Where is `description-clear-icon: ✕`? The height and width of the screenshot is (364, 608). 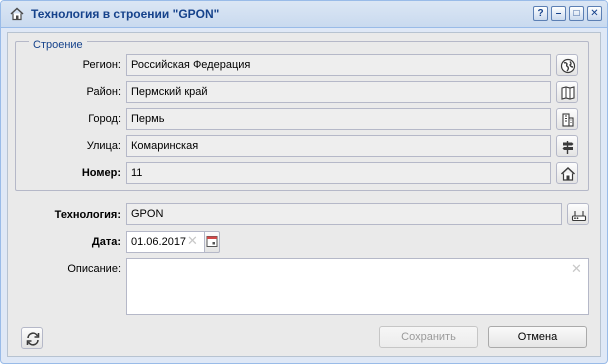
description-clear-icon: ✕ is located at coordinates (576, 269).